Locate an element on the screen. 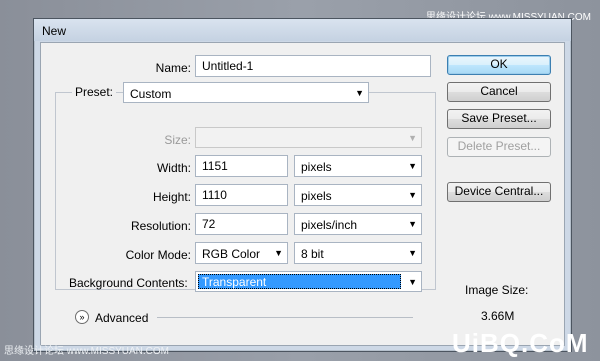  width-unit-value: pixels is located at coordinates (316, 167).